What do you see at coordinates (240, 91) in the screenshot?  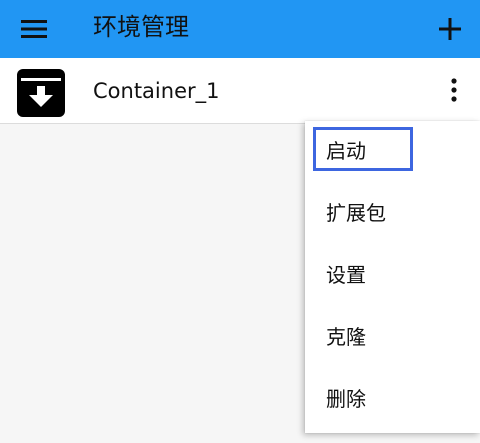 I see `list-item: Container_1` at bounding box center [240, 91].